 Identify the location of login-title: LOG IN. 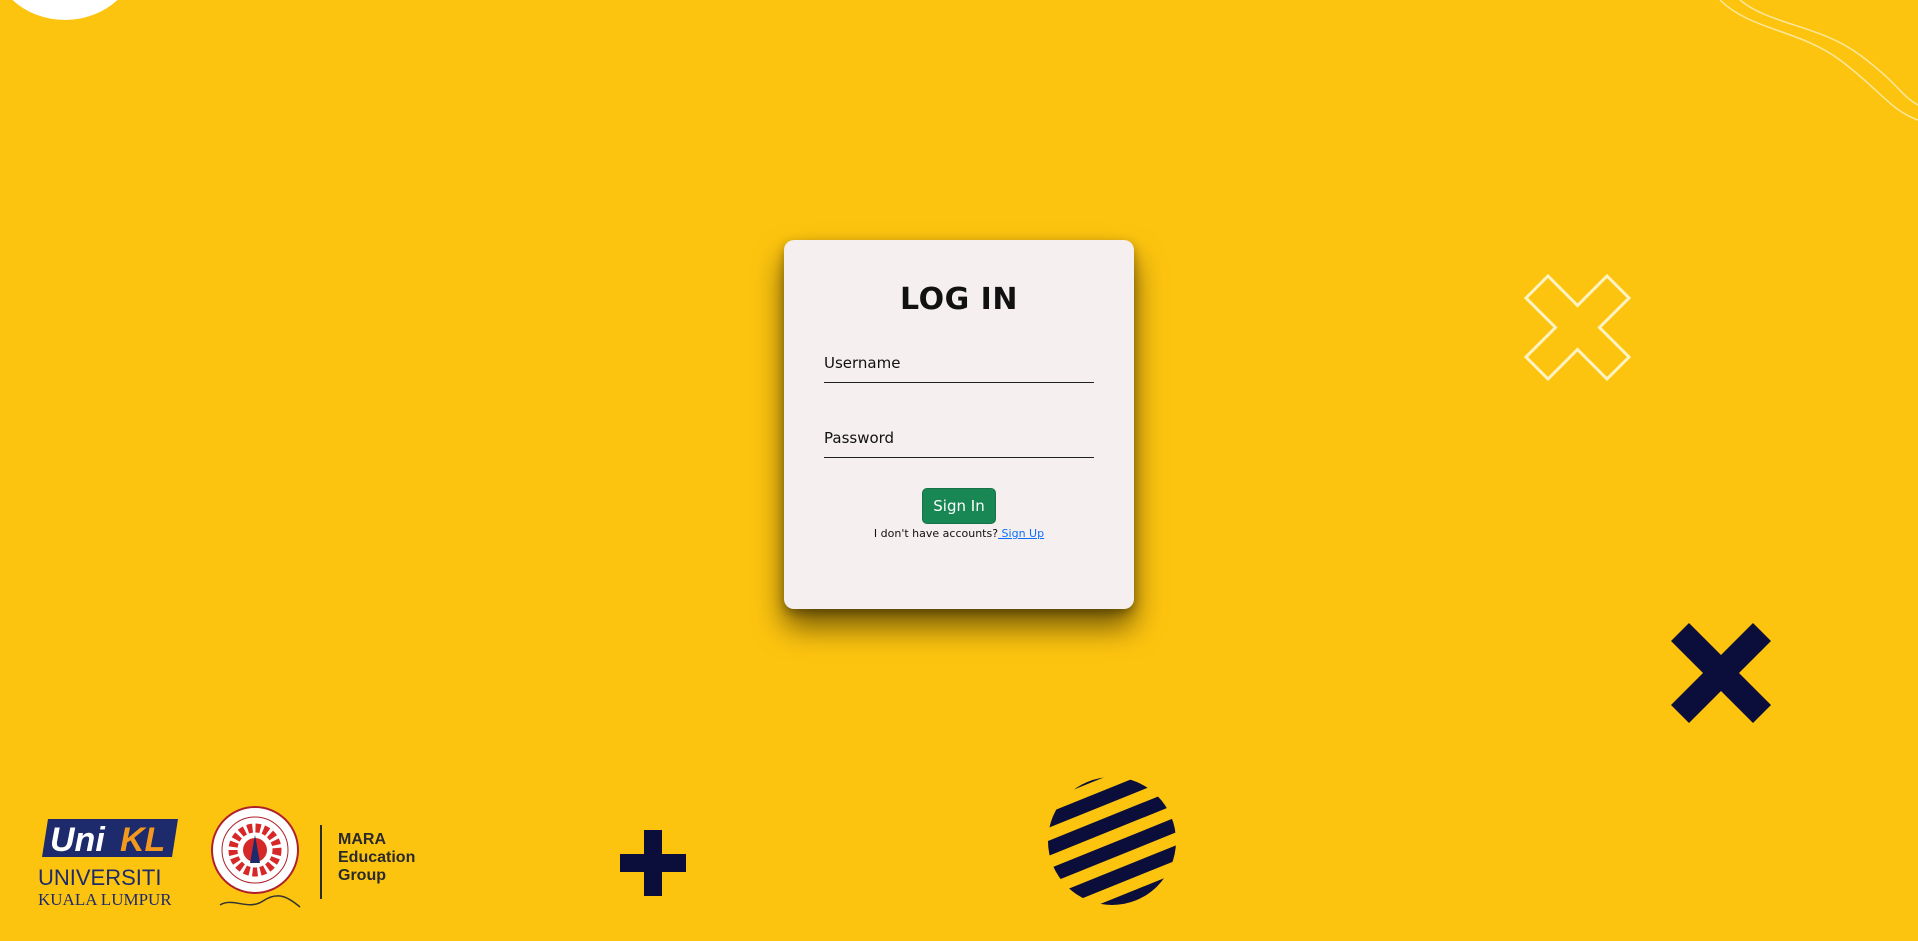
(959, 299).